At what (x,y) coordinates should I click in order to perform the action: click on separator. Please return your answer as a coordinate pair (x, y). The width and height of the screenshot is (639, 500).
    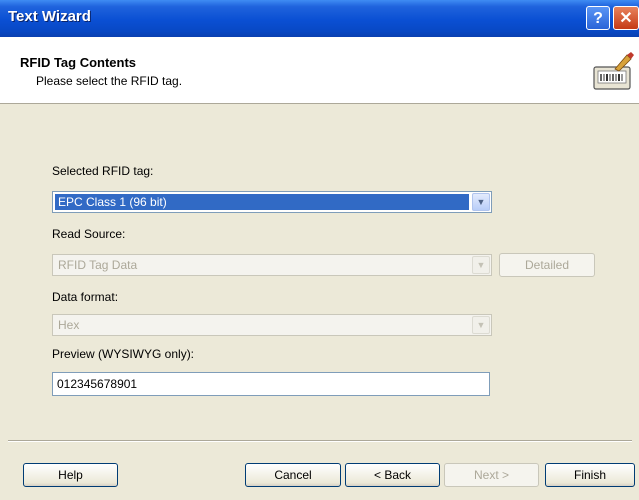
    Looking at the image, I should click on (320, 441).